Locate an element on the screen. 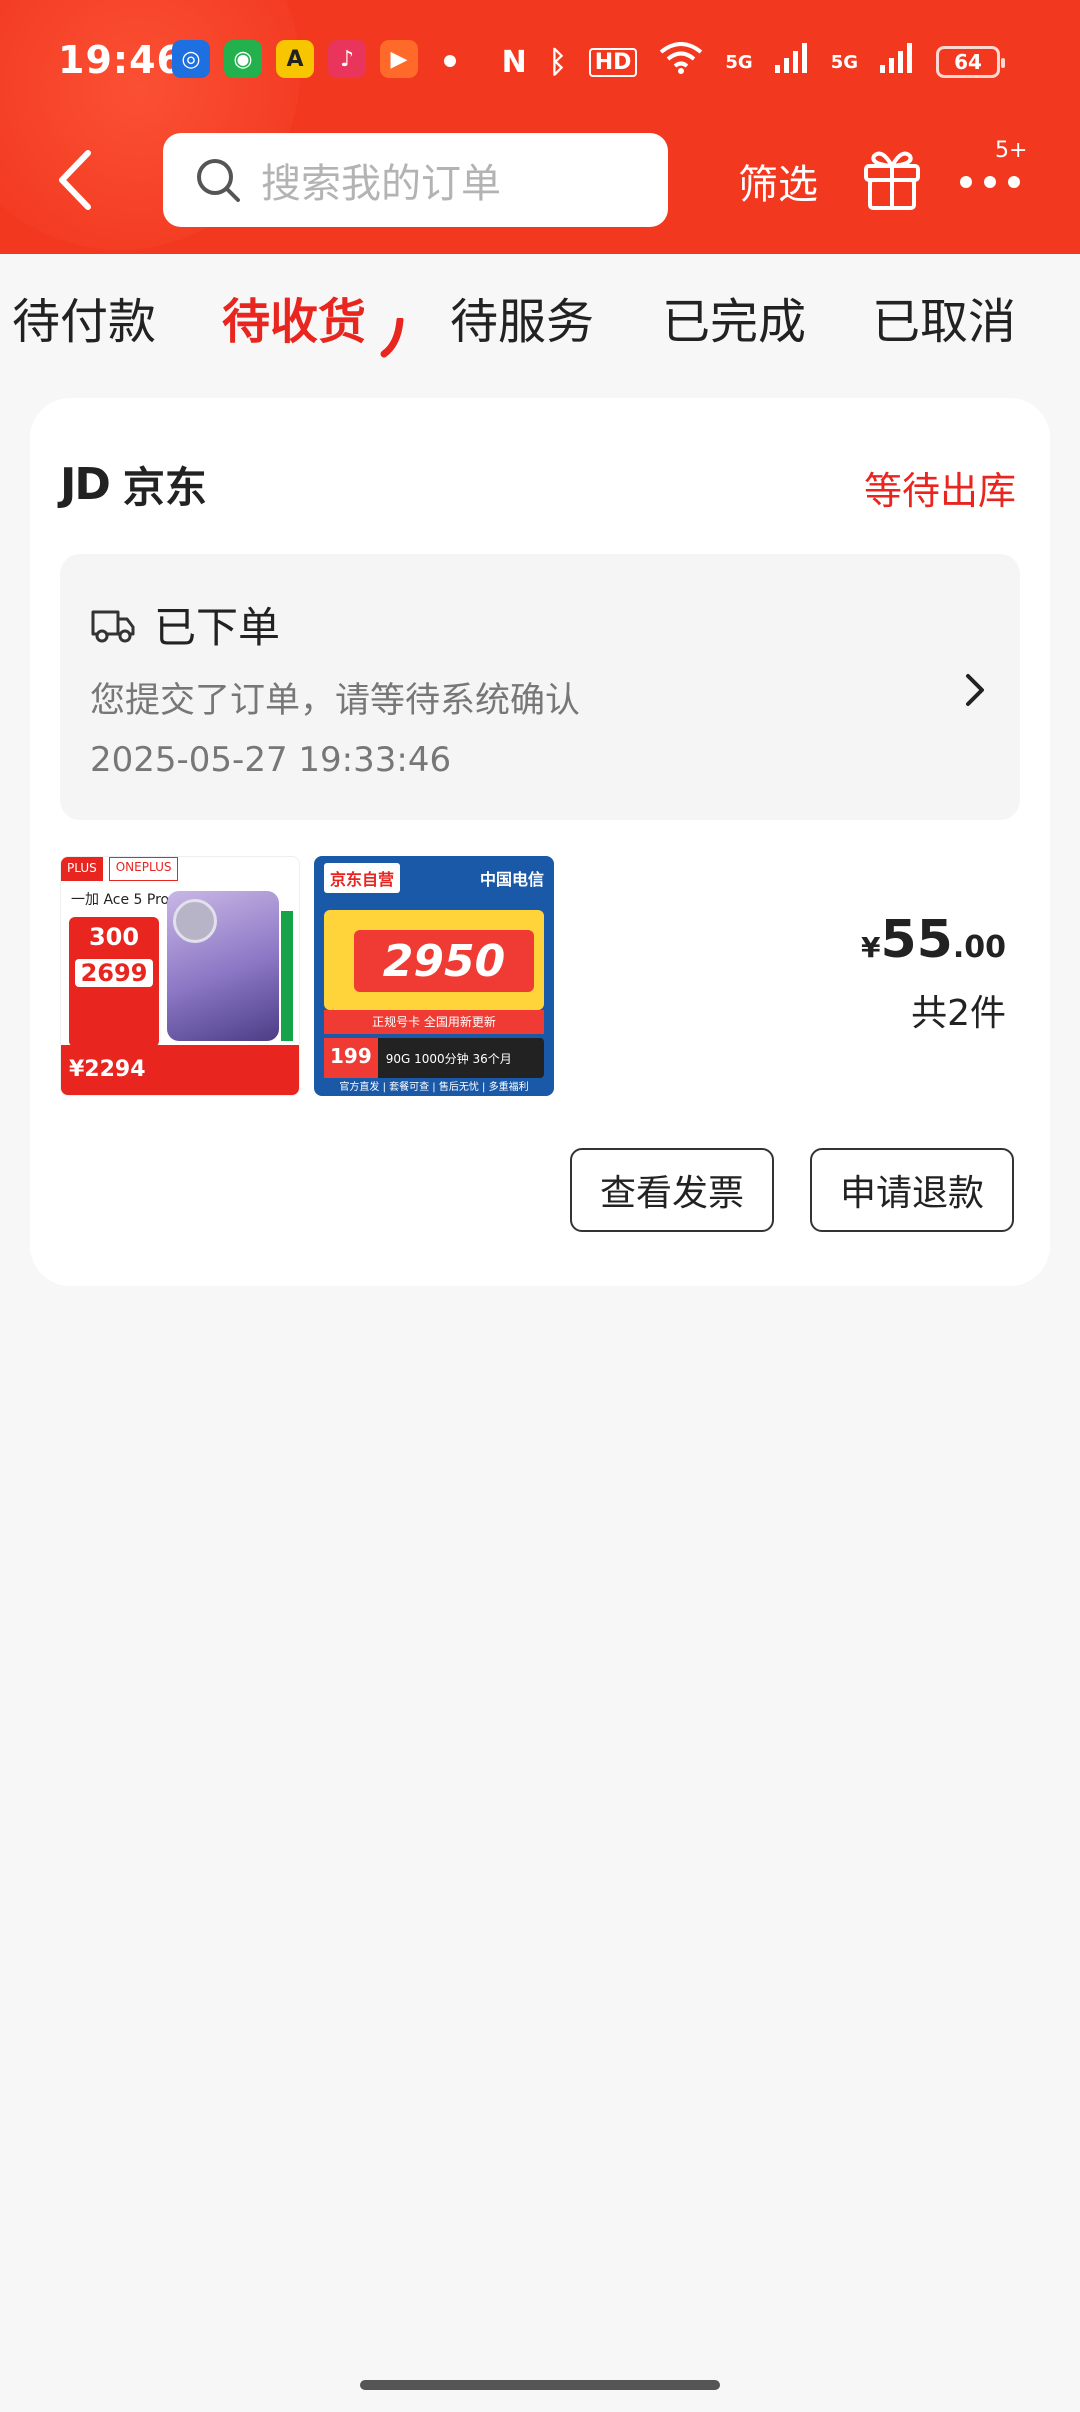  jd-self-operated-badge: 京东自营 is located at coordinates (362, 878).